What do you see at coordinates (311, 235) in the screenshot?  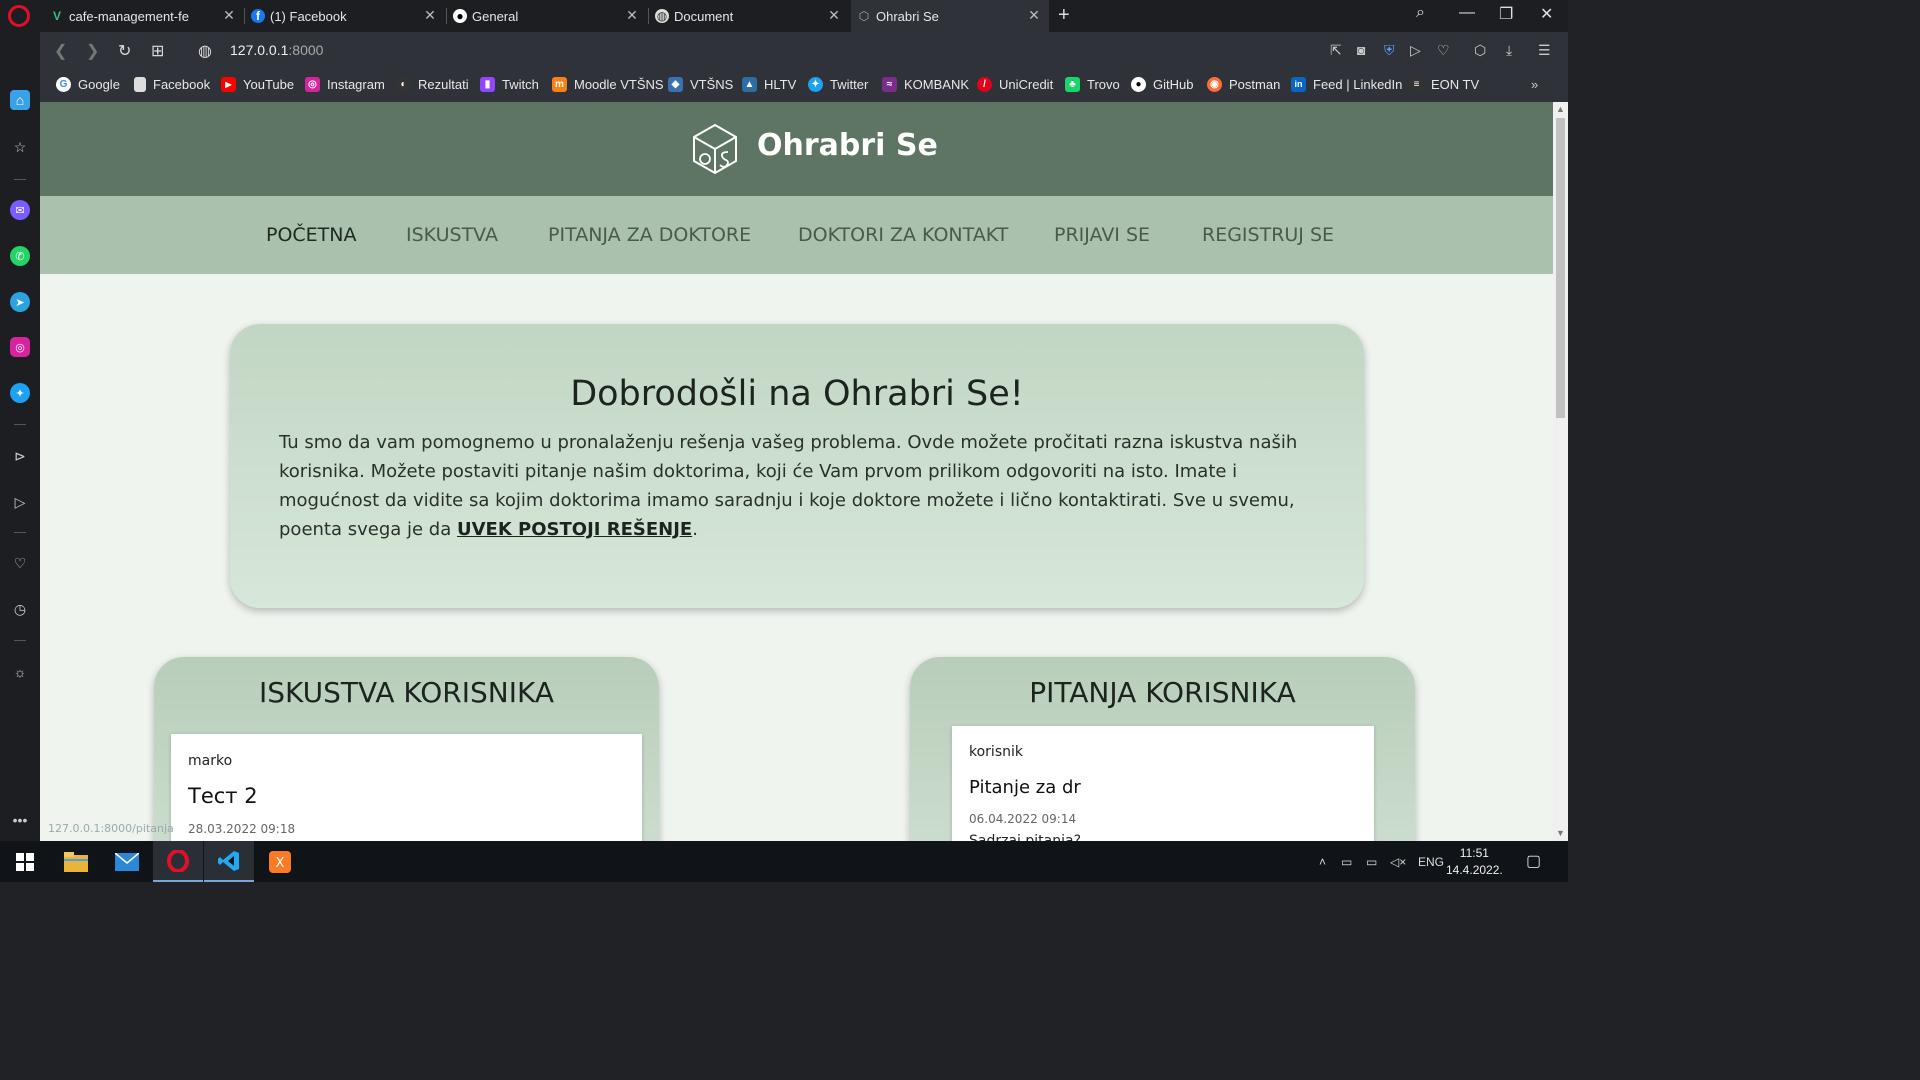 I see `nav-pocetna: POČETNA` at bounding box center [311, 235].